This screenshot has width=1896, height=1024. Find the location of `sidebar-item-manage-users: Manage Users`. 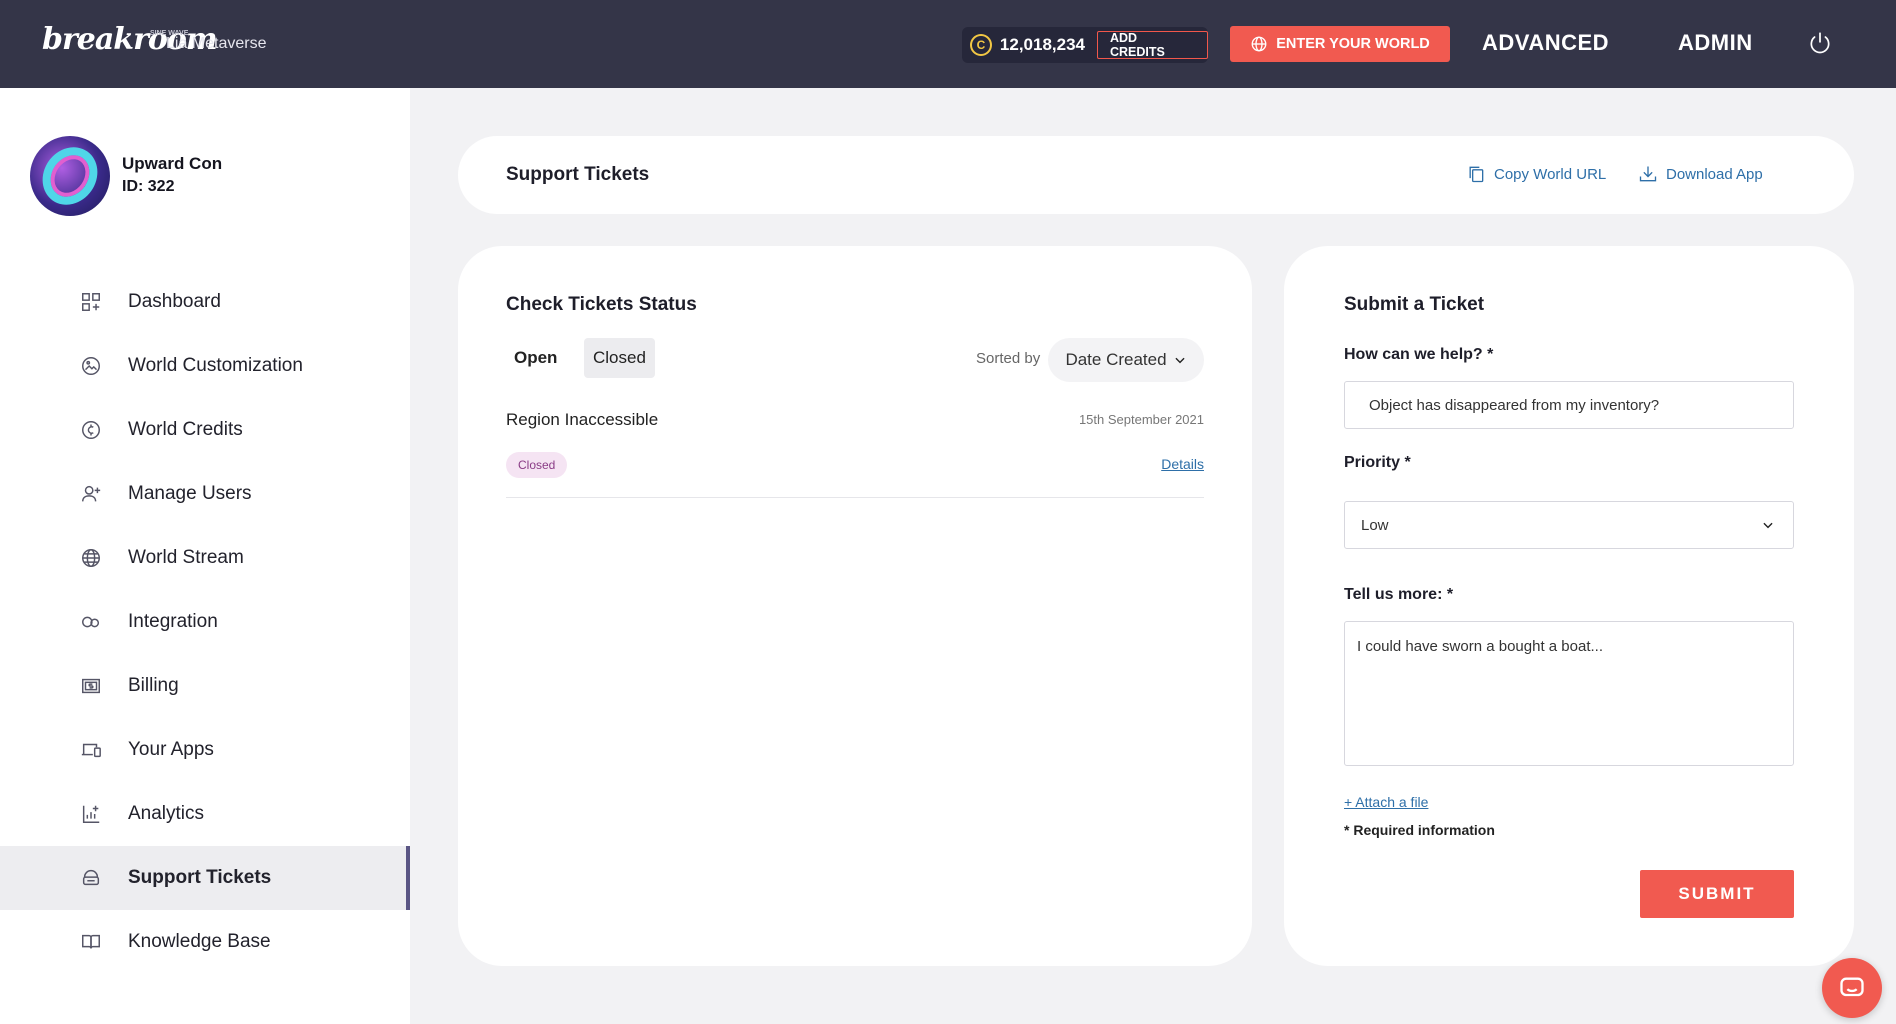

sidebar-item-manage-users: Manage Users is located at coordinates (205, 494).